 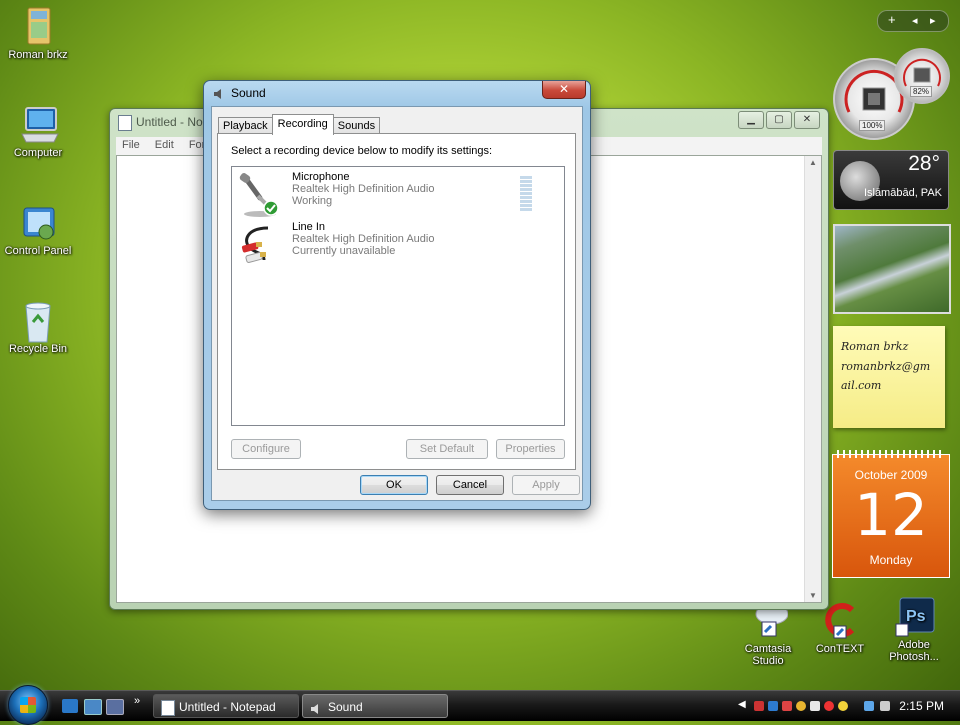 What do you see at coordinates (344, 251) in the screenshot?
I see `device-status: Currently unavailable` at bounding box center [344, 251].